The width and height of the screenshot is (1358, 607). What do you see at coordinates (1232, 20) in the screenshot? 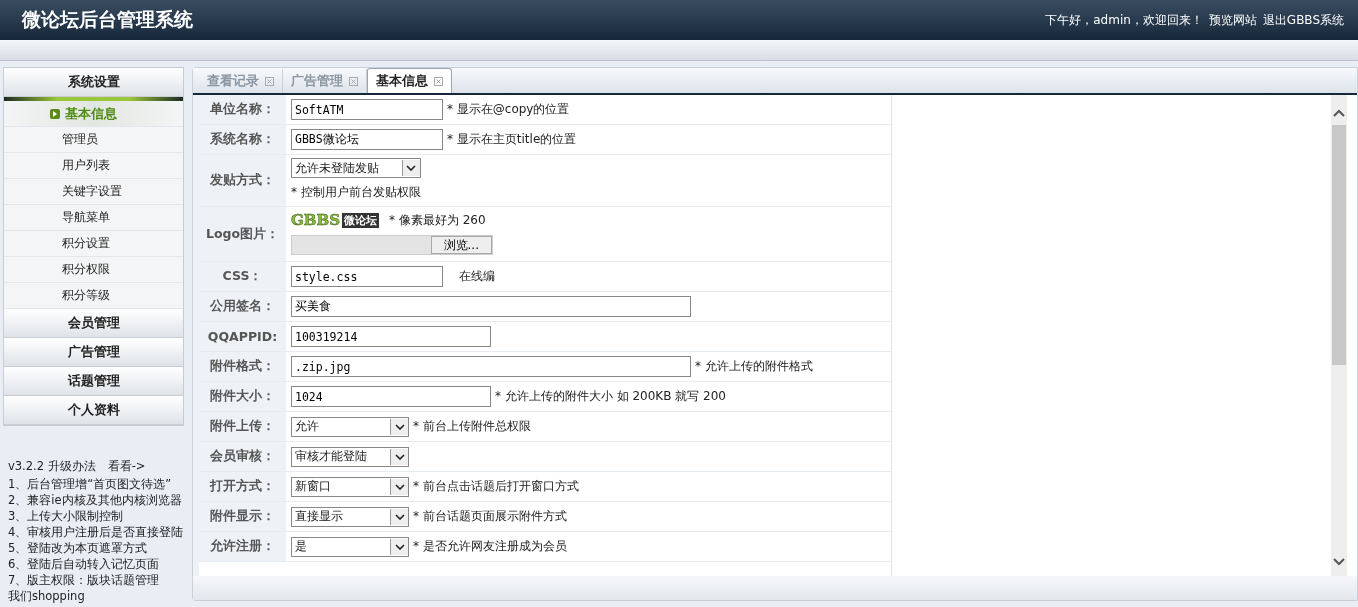
I see `header-link: 预览网站` at bounding box center [1232, 20].